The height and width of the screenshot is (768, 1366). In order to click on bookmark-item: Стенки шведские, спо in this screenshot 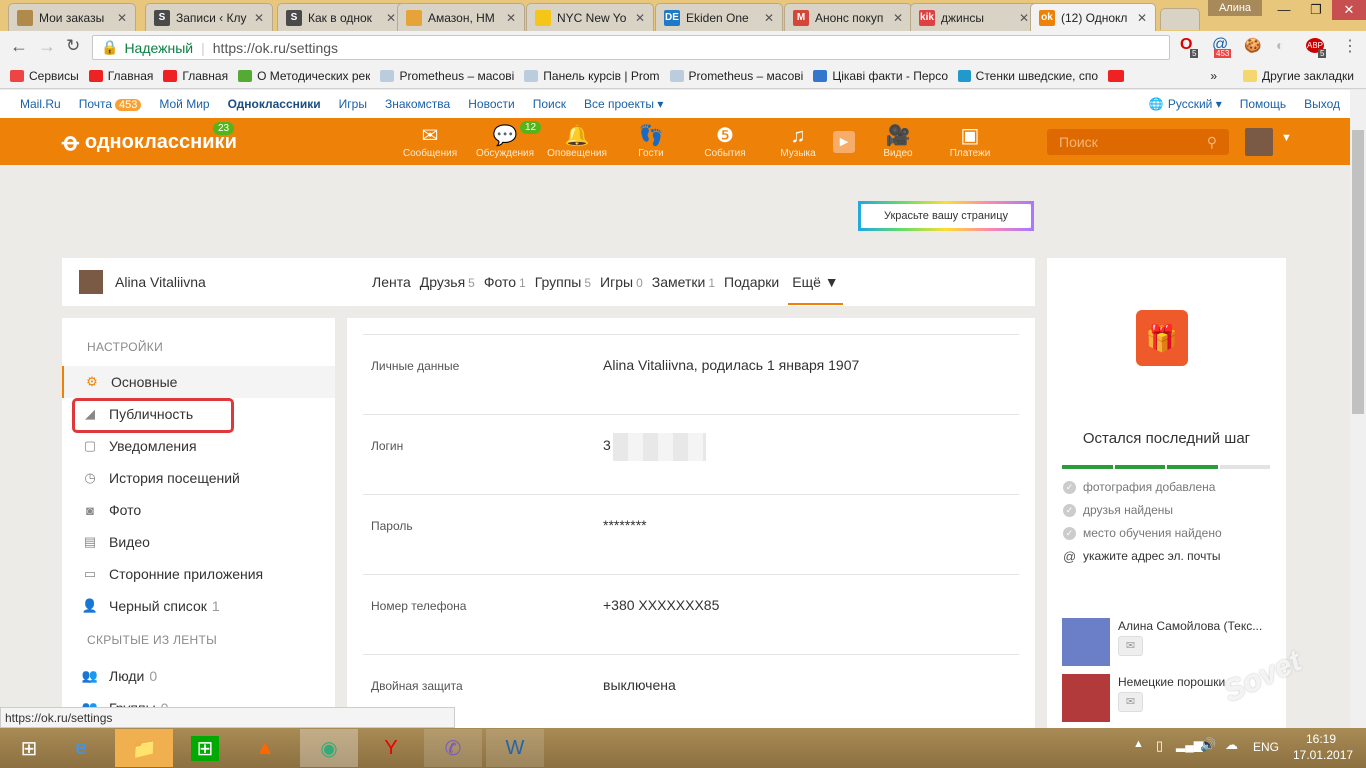, I will do `click(1028, 76)`.